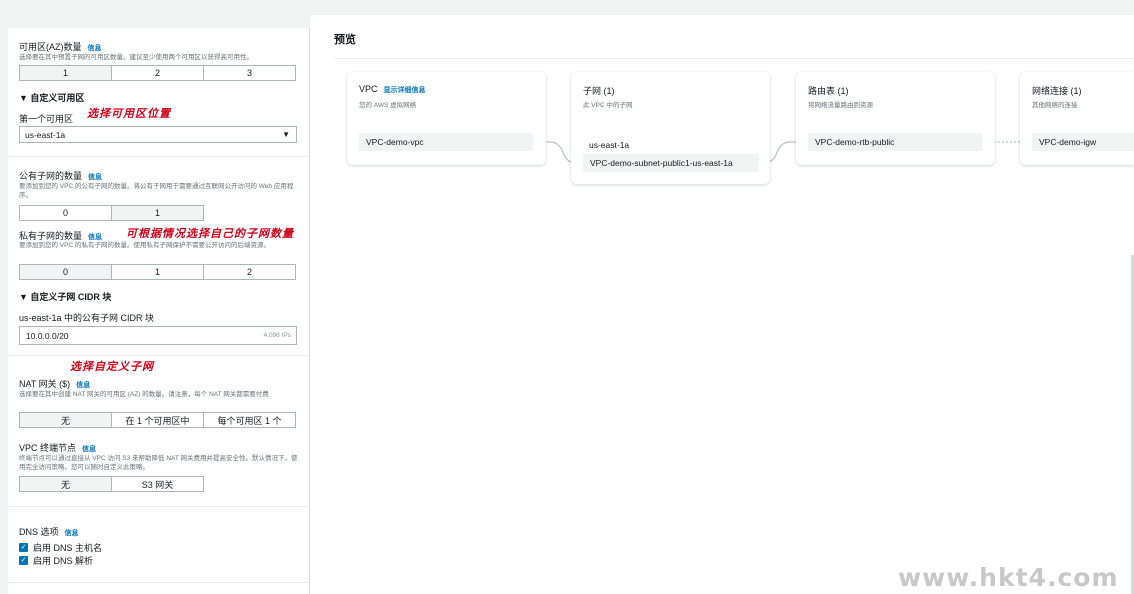 The image size is (1134, 594). What do you see at coordinates (112, 366) in the screenshot?
I see `annotation-custom-subnet: 选择自定义子网` at bounding box center [112, 366].